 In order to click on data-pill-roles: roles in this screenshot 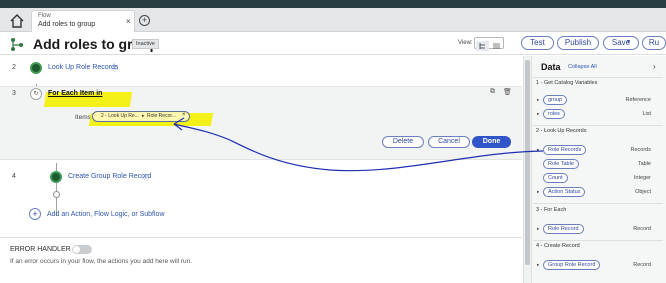, I will do `click(554, 114)`.